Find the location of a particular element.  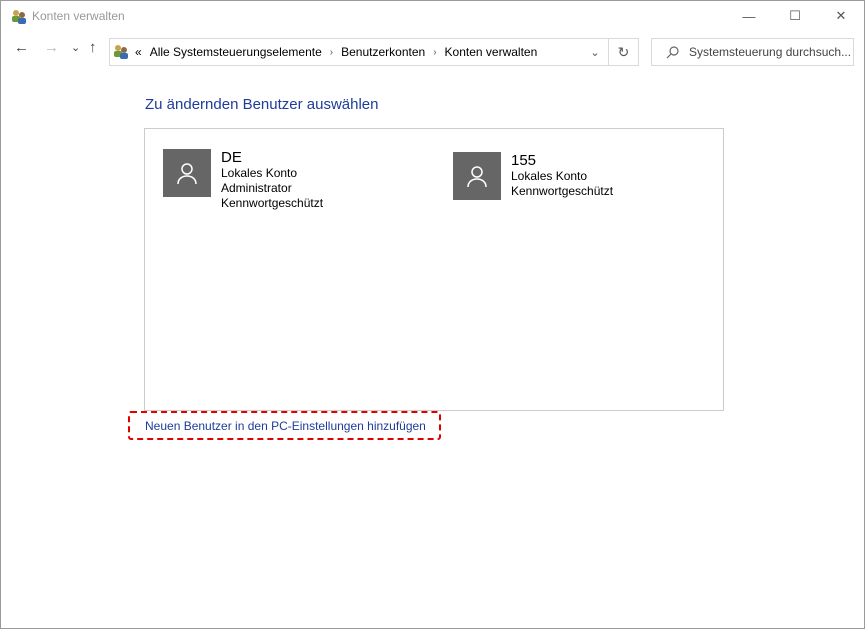

minimize-button: — is located at coordinates (749, 16).